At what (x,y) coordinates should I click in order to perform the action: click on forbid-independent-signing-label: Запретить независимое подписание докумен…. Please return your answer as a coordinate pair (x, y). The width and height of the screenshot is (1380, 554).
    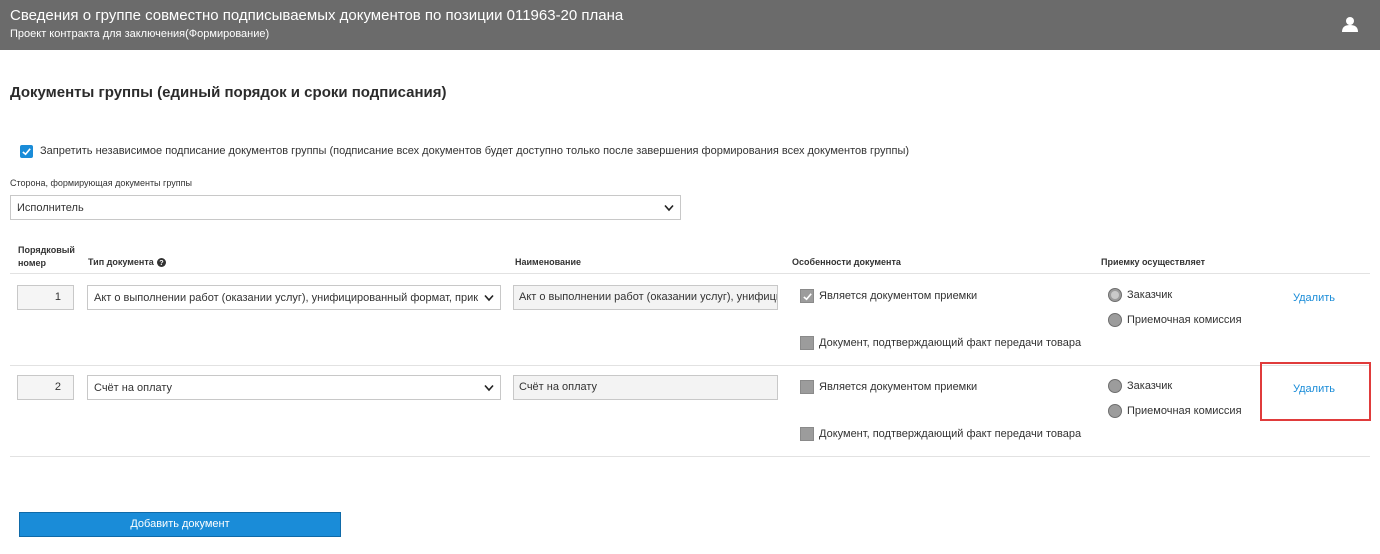
    Looking at the image, I should click on (475, 151).